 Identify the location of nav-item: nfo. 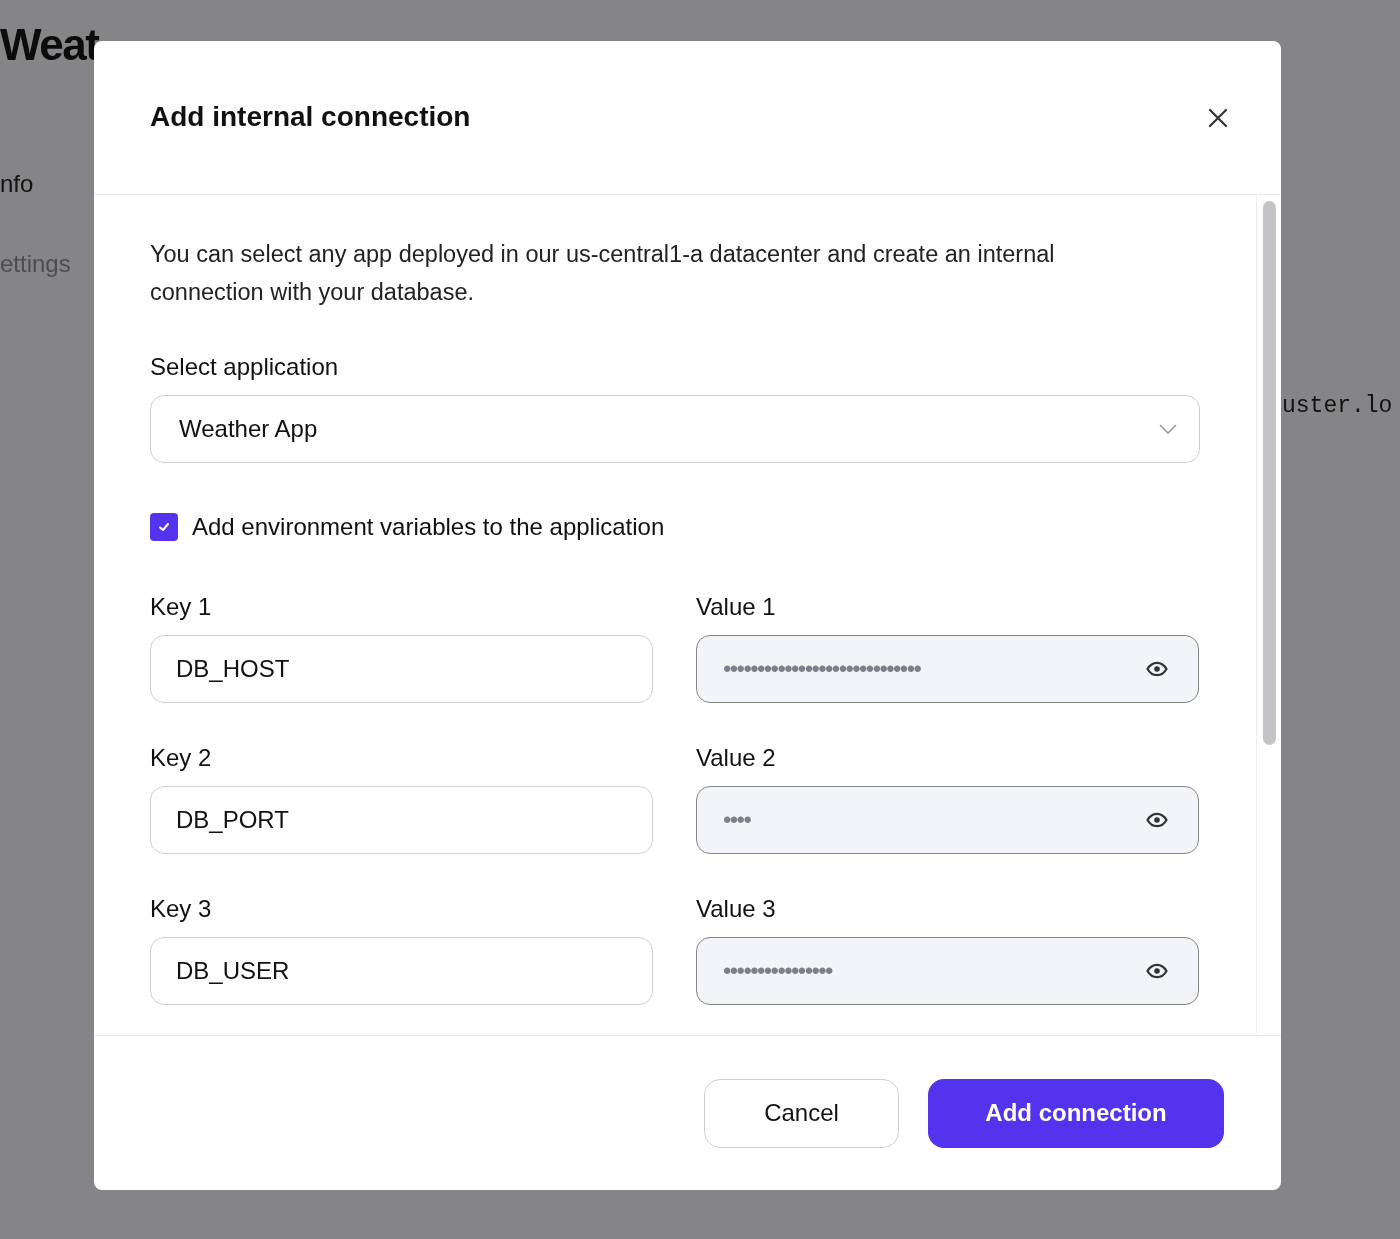
(17, 184).